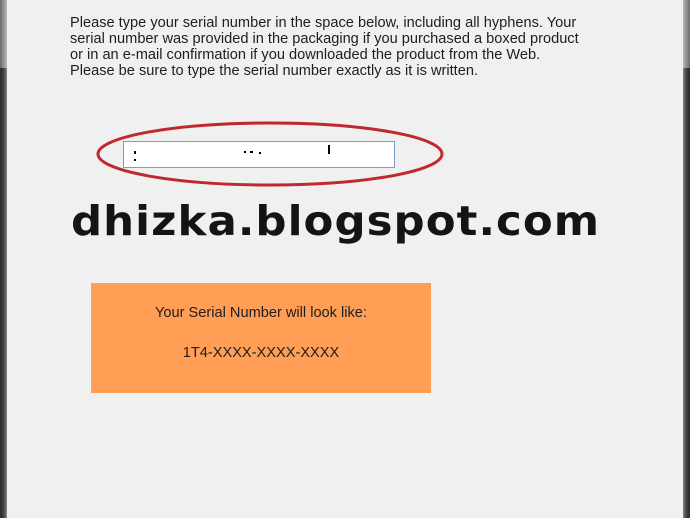 The height and width of the screenshot is (518, 690). I want to click on window-frame-right-top, so click(686, 34).